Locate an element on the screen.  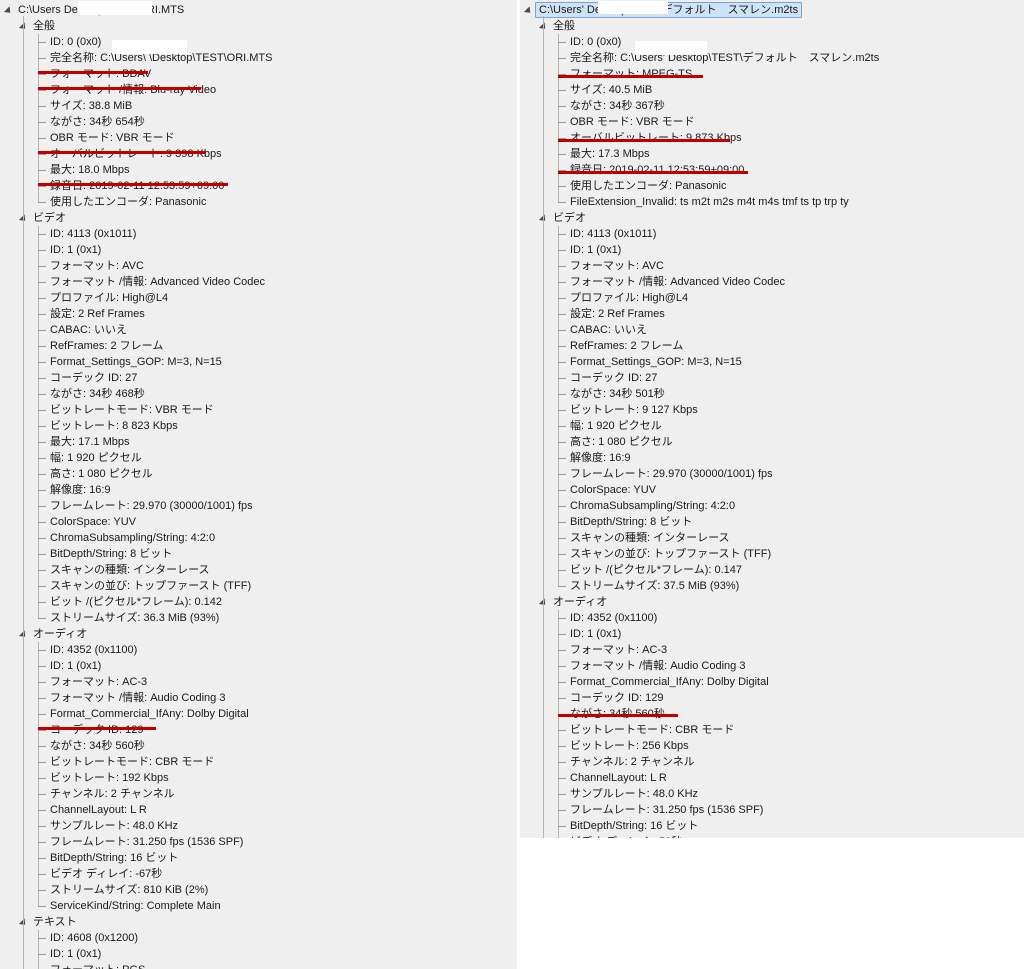
tree-property-row: 完全名称: C:\Users\ \Desktop\TEST\ORI.MTS is located at coordinates (258, 58).